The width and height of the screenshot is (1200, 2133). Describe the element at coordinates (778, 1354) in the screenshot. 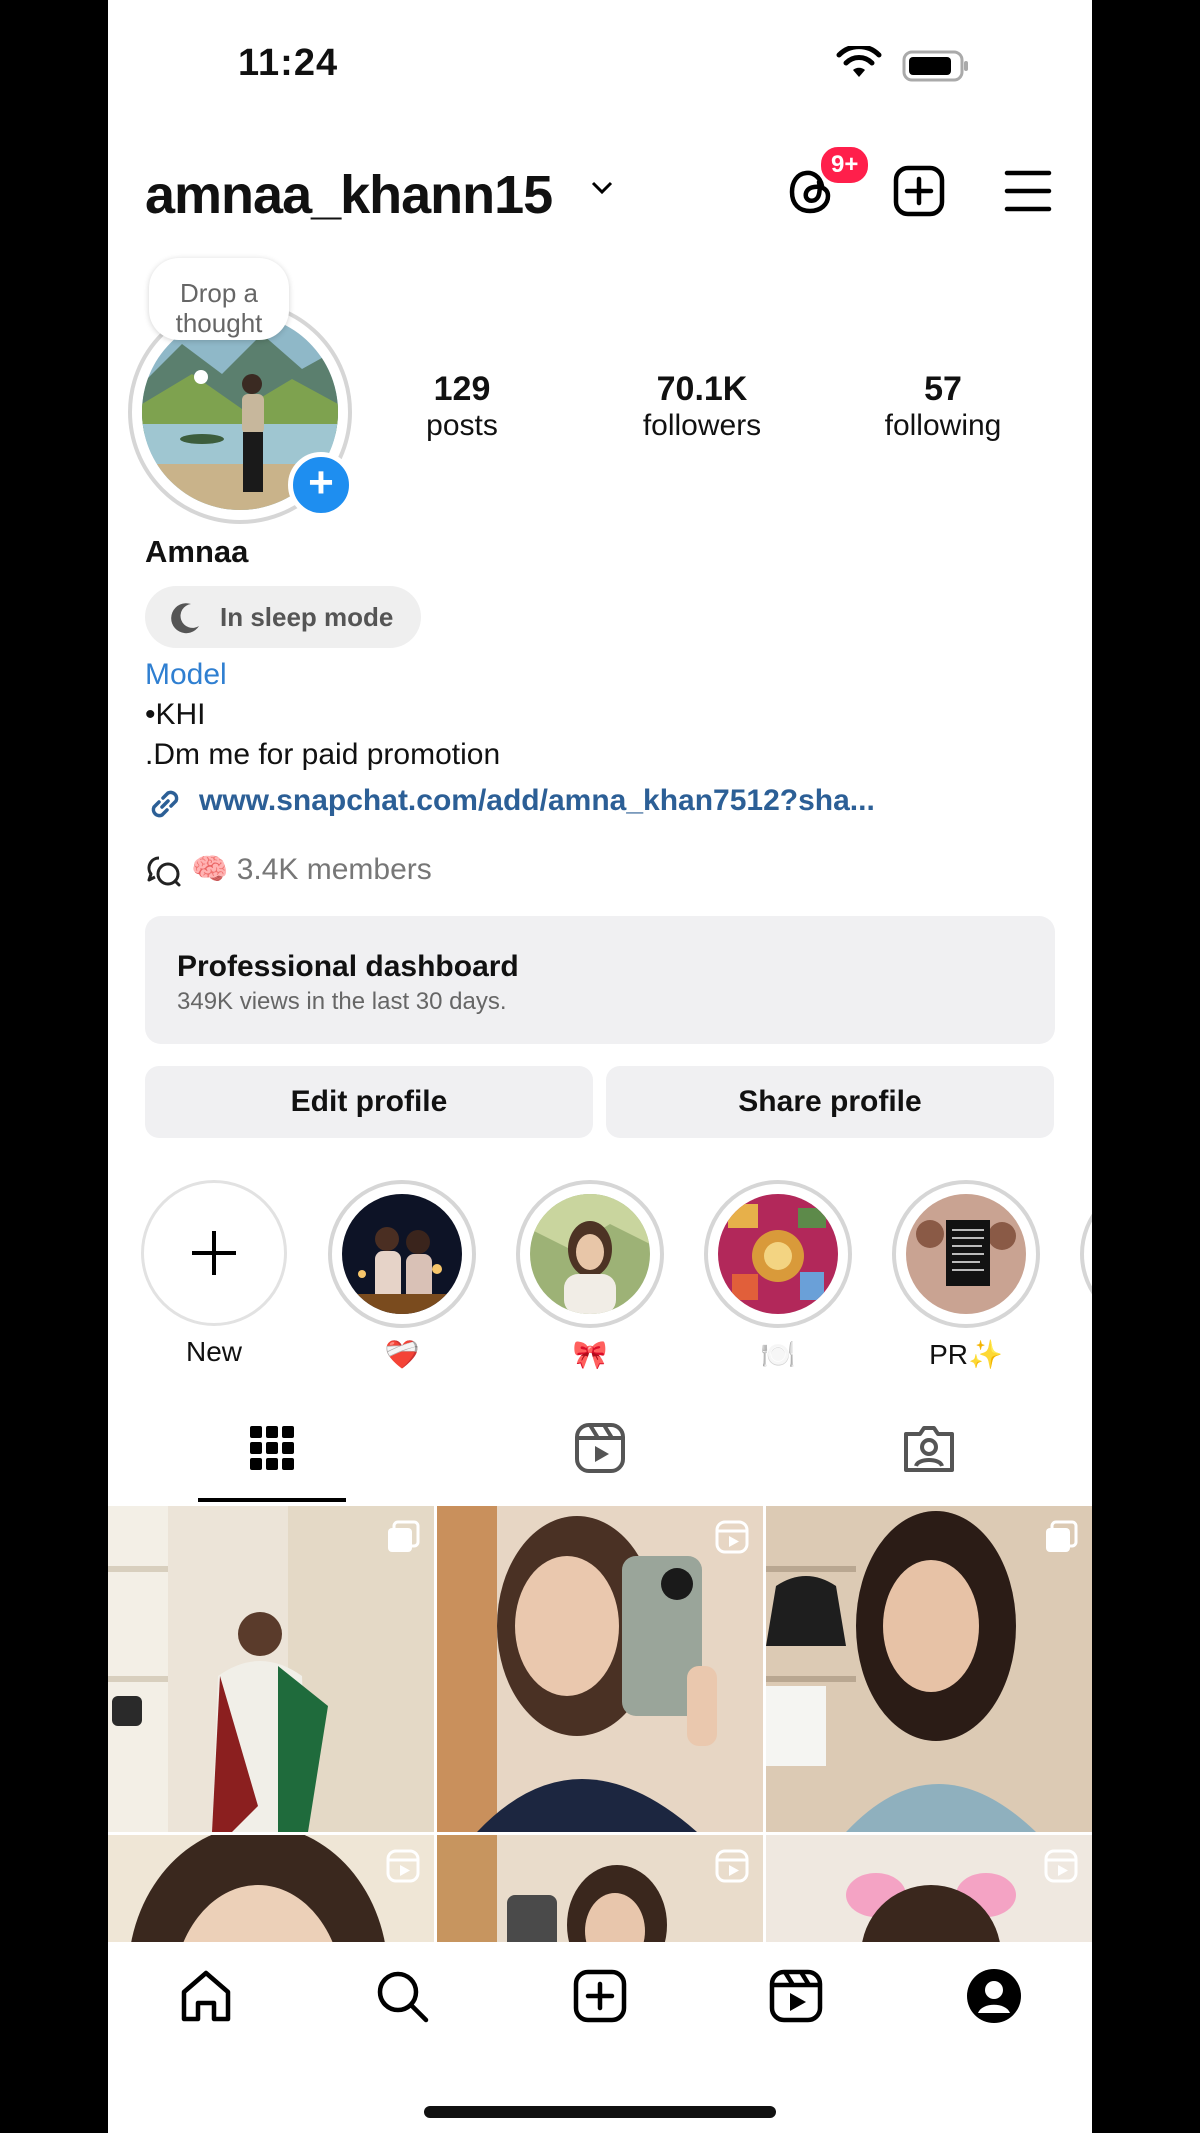

I see `highlight-label: 🍽️` at that location.